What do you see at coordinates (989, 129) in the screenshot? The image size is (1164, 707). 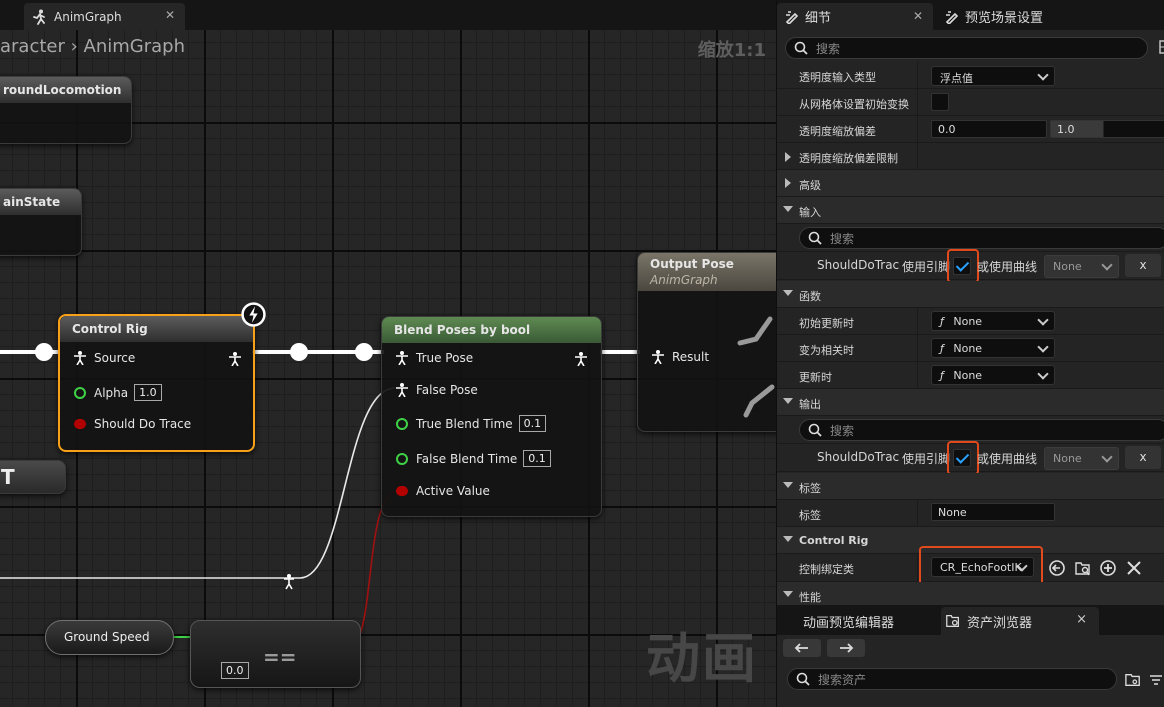 I see `alpha-scale-min-input: 0.0` at bounding box center [989, 129].